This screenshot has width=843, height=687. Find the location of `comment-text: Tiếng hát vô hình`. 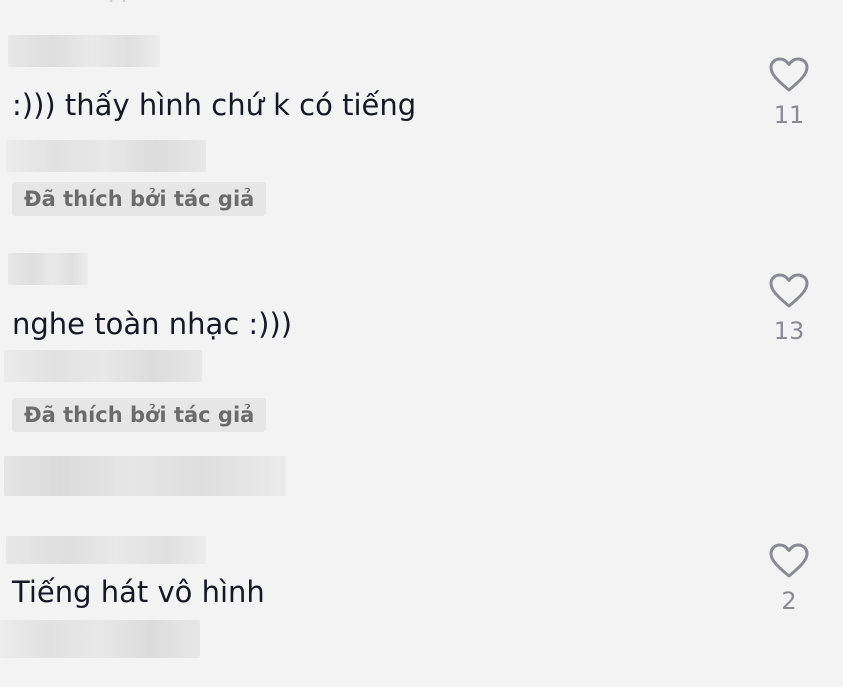

comment-text: Tiếng hát vô hình is located at coordinates (138, 592).